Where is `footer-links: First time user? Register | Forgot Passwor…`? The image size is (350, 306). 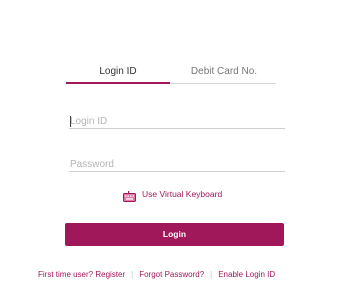 footer-links: First time user? Register | Forgot Passwor… is located at coordinates (178, 276).